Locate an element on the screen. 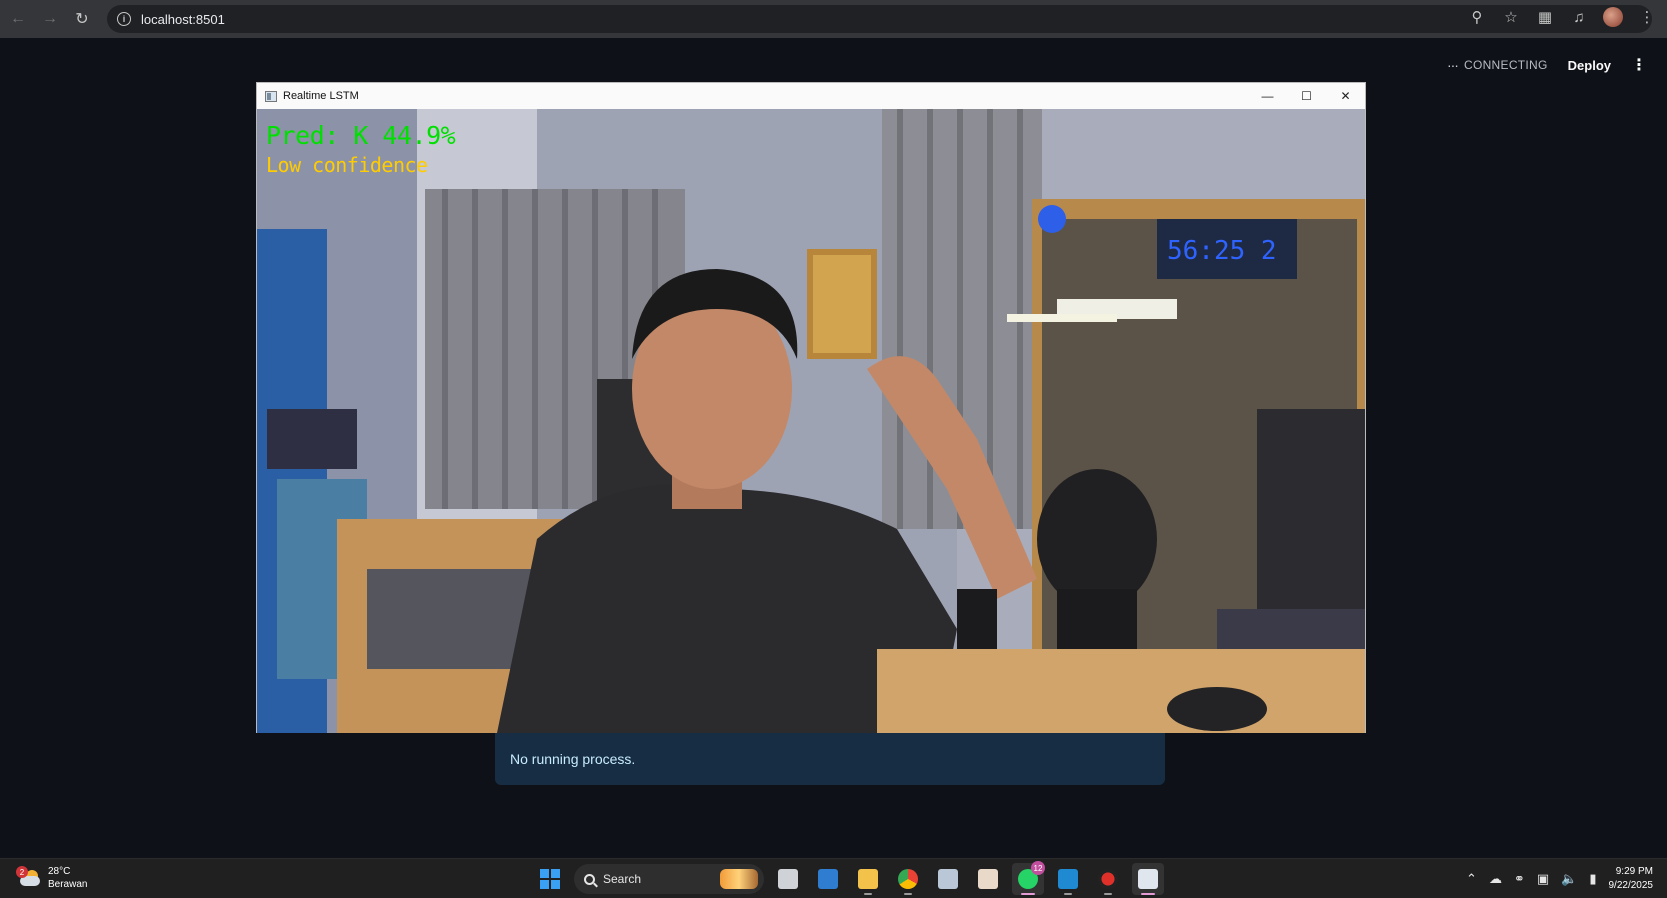  reload-icon: ↻ is located at coordinates (82, 19).